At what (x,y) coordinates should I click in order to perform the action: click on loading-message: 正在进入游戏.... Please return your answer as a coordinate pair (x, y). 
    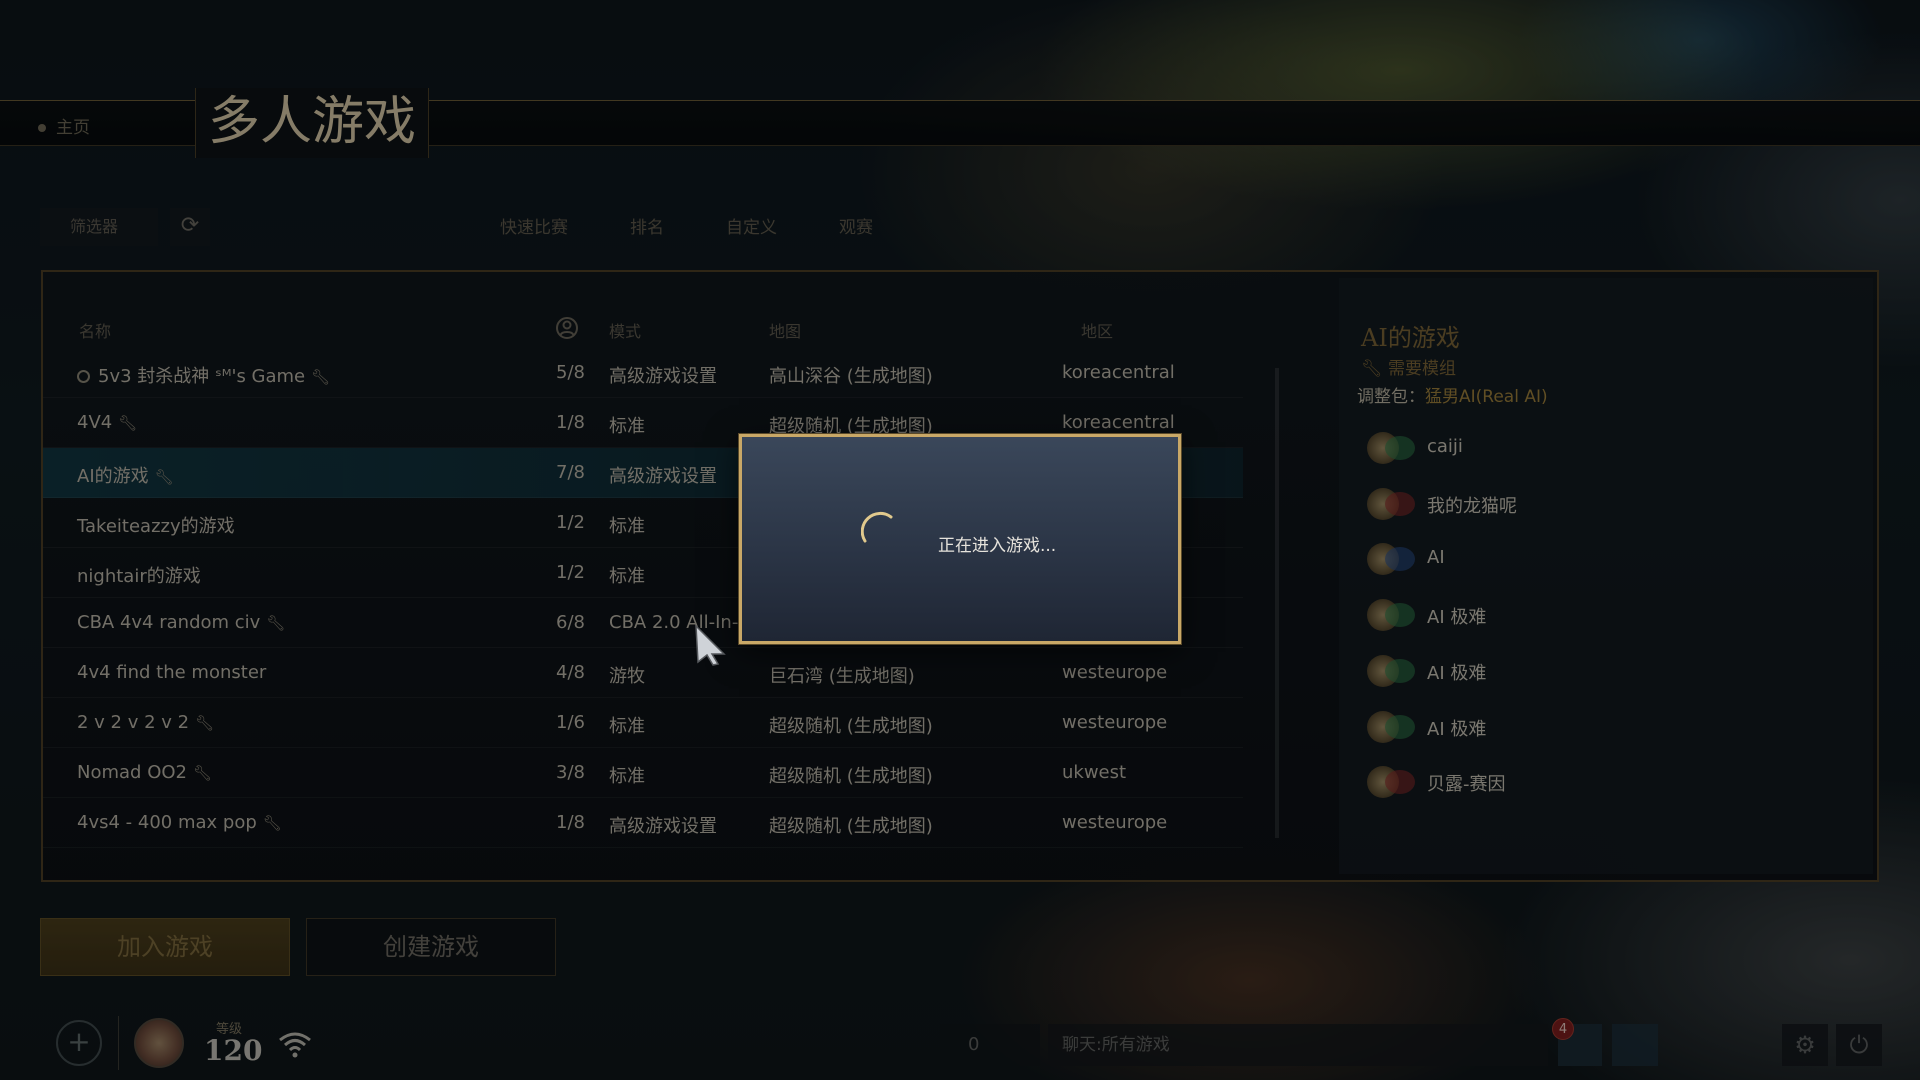
    Looking at the image, I should click on (997, 546).